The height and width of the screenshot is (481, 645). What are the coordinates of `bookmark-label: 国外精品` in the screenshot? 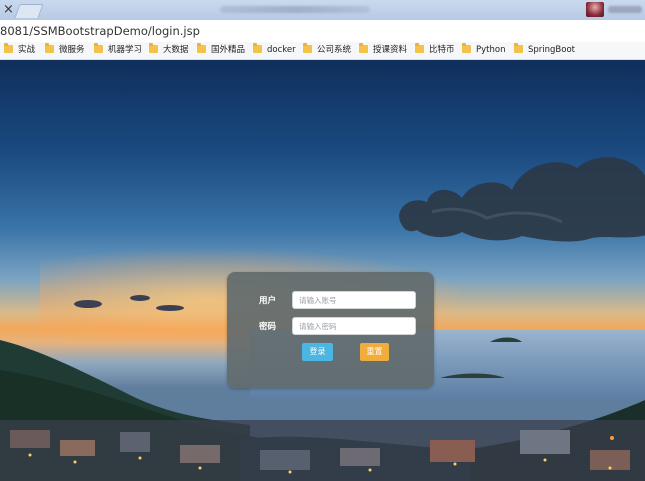 It's located at (228, 50).